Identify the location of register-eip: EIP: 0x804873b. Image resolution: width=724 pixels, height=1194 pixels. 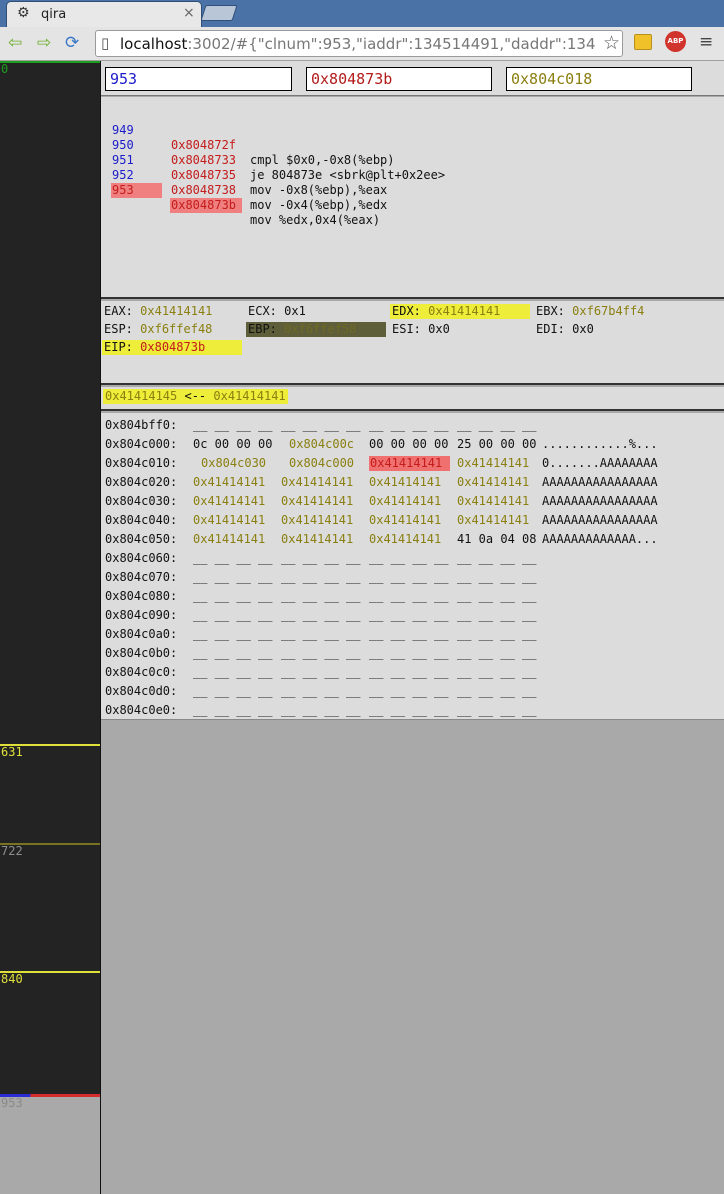
(172, 347).